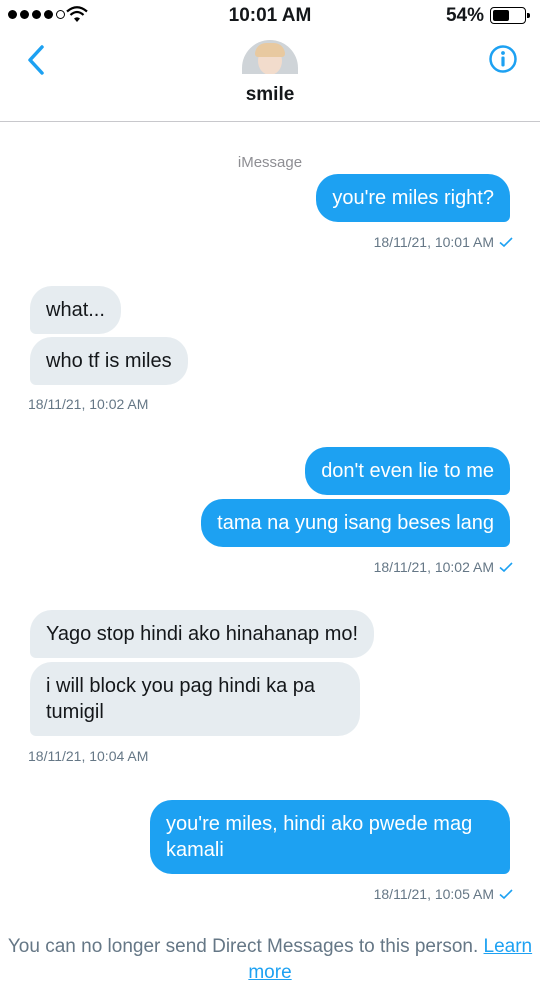  What do you see at coordinates (270, 76) in the screenshot?
I see `conversation-header: smile` at bounding box center [270, 76].